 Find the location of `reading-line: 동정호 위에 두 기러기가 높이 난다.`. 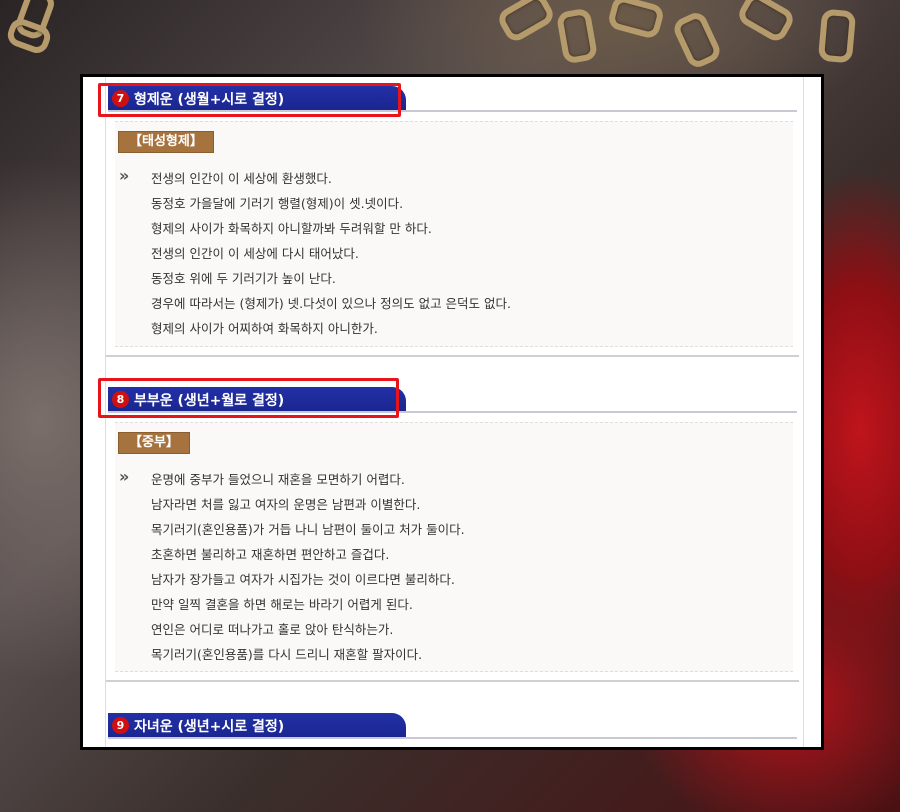

reading-line: 동정호 위에 두 기러기가 높이 난다. is located at coordinates (243, 278).